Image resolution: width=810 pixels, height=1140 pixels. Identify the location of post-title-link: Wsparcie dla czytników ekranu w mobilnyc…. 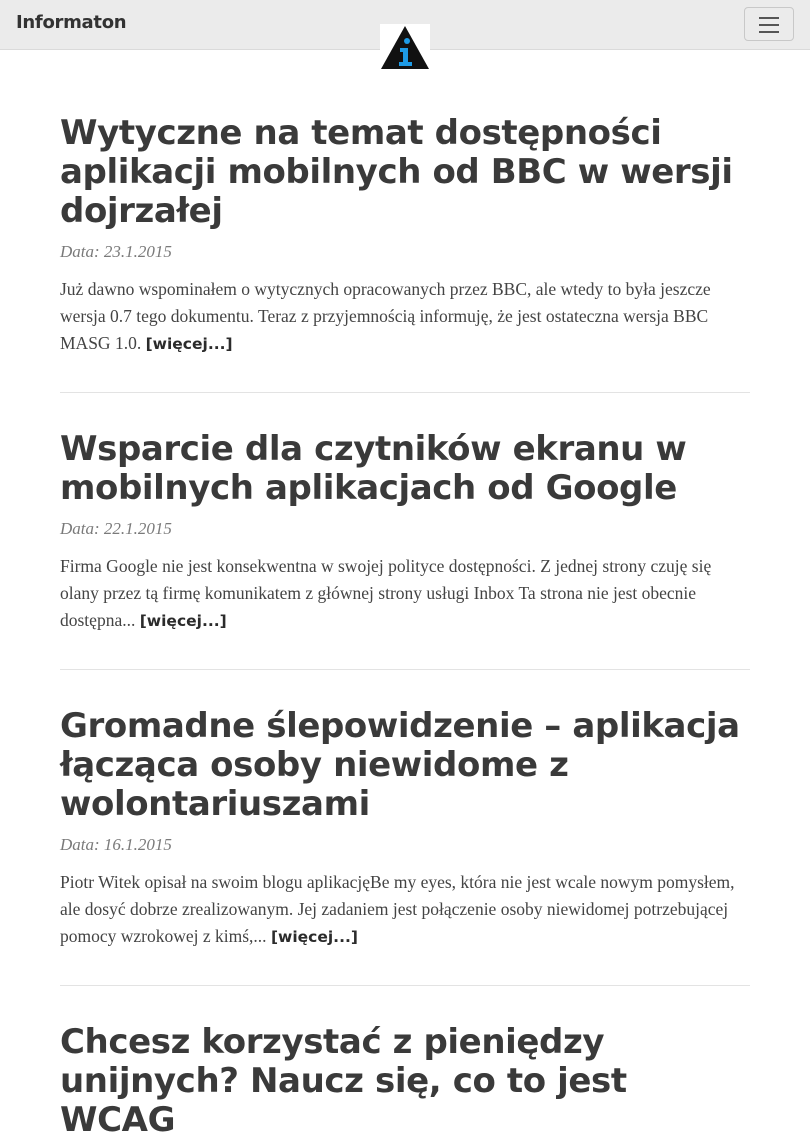
(373, 468).